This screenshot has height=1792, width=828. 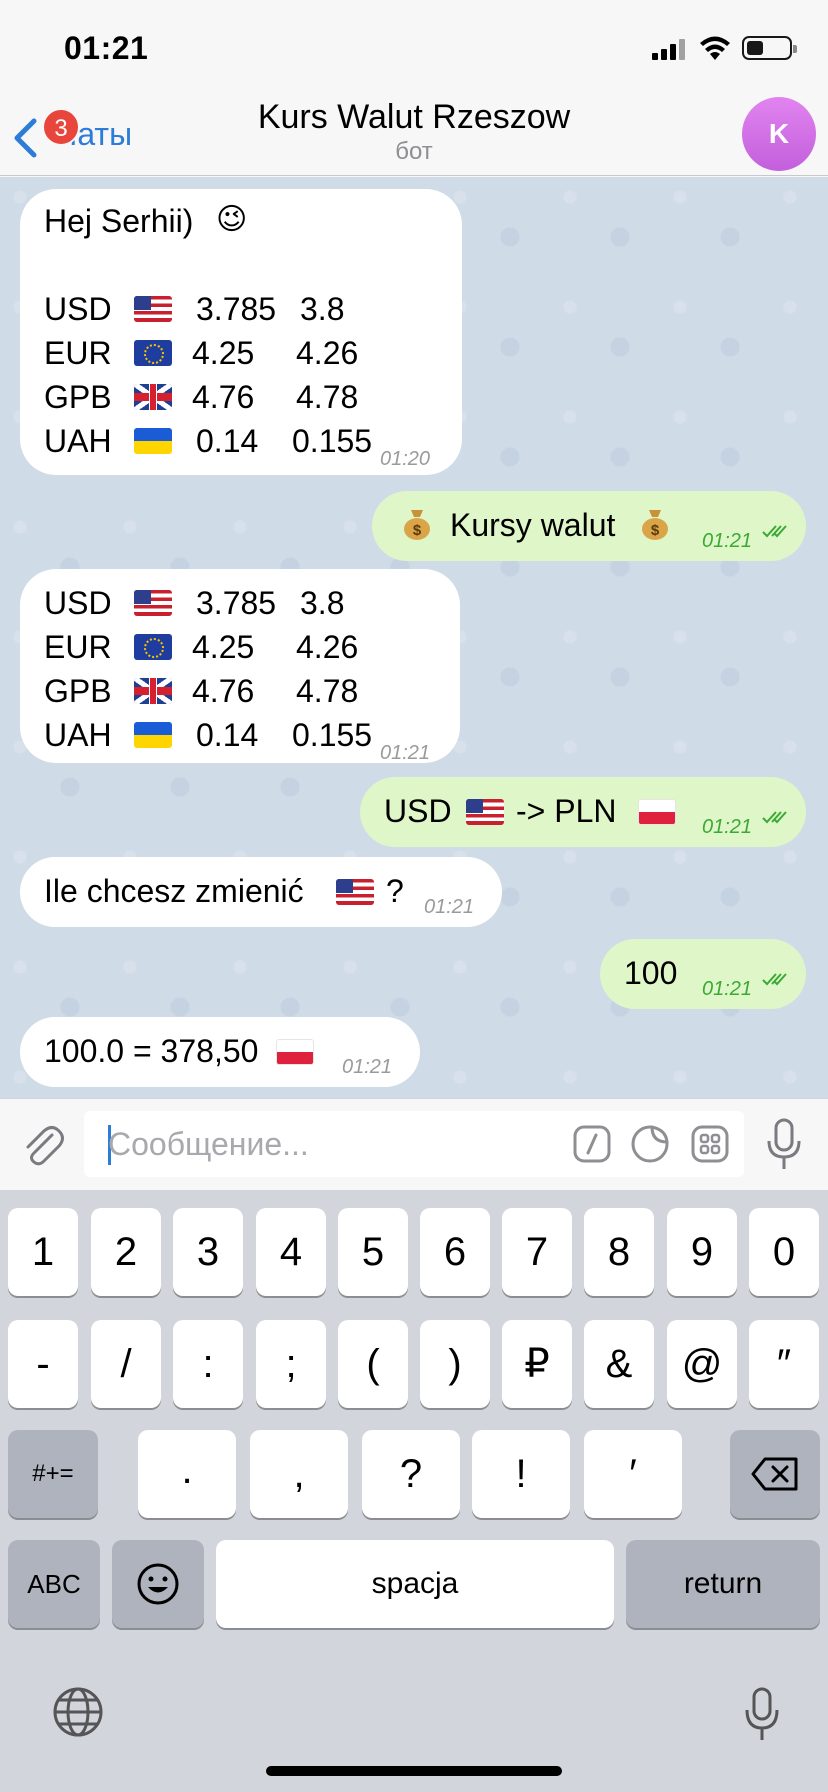 I want to click on key-open-paren: (, so click(x=373, y=1364).